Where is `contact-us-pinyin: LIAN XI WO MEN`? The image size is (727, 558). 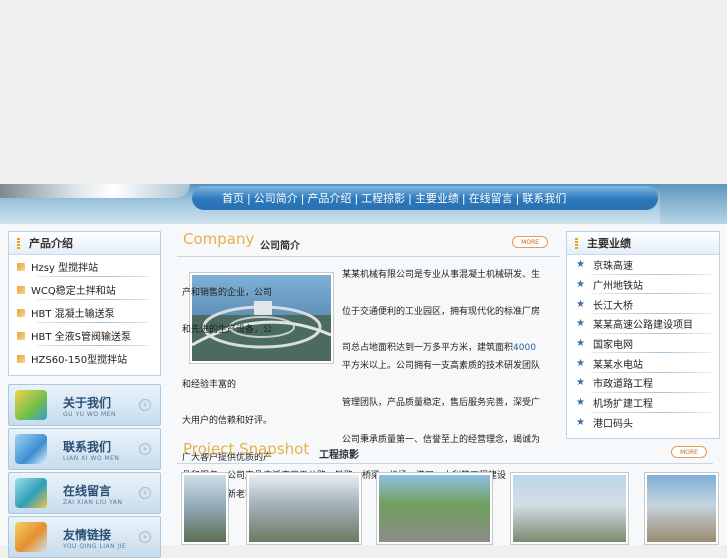
contact-us-pinyin: LIAN XI WO MEN is located at coordinates (91, 458).